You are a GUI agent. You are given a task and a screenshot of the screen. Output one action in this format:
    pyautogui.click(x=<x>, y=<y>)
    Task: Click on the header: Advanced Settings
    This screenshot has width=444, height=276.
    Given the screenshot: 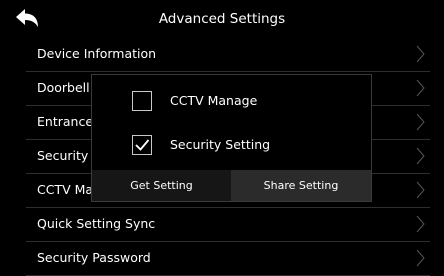 What is the action you would take?
    pyautogui.click(x=222, y=19)
    